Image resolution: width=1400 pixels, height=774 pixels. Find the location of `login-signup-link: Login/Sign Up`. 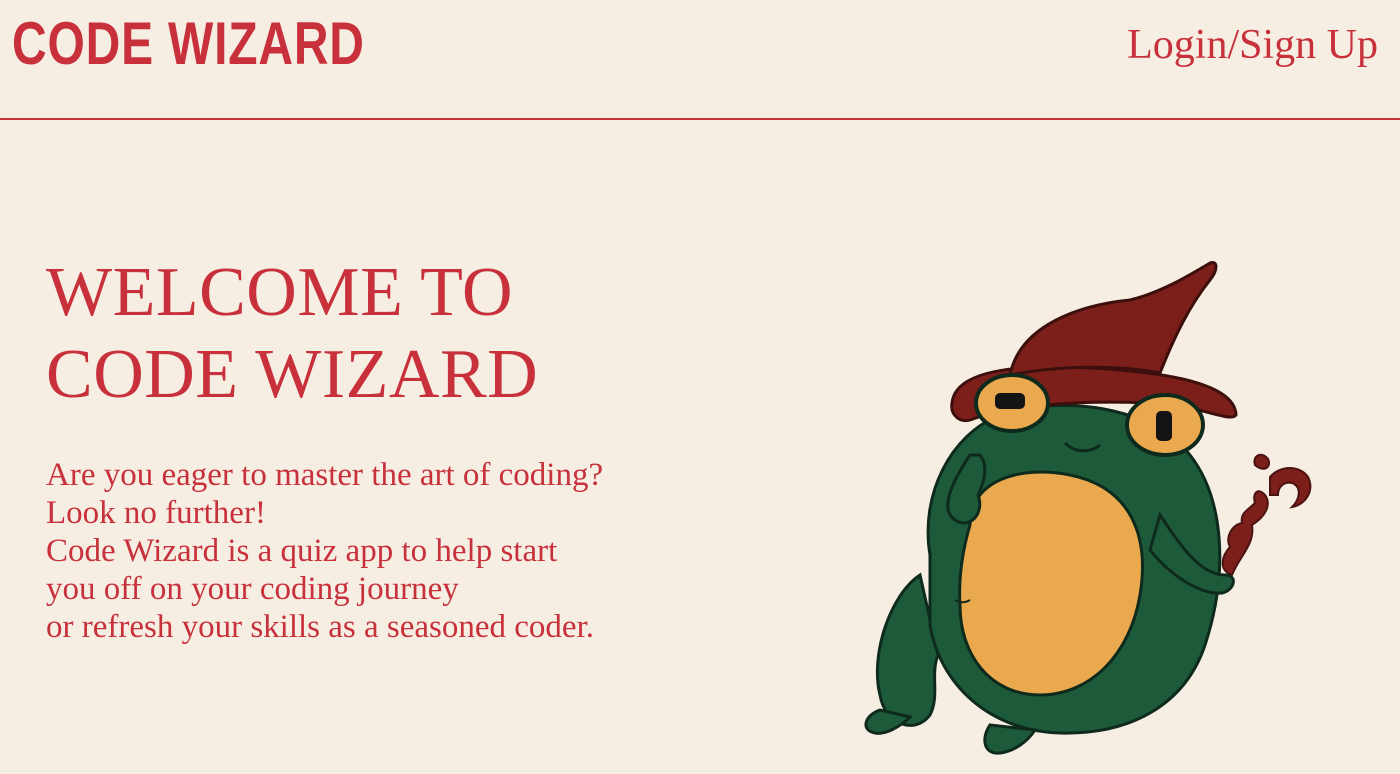

login-signup-link: Login/Sign Up is located at coordinates (1252, 45).